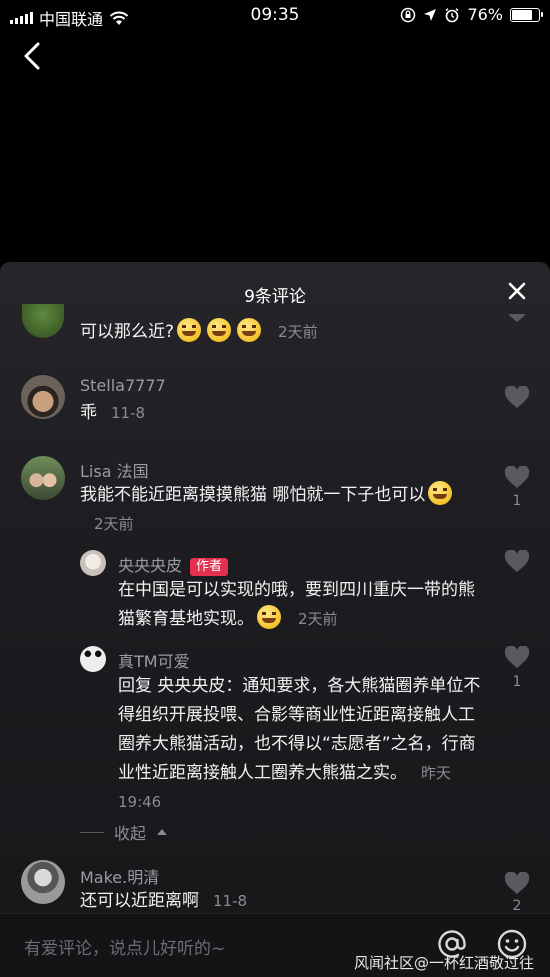  I want to click on like-count: 2, so click(517, 906).